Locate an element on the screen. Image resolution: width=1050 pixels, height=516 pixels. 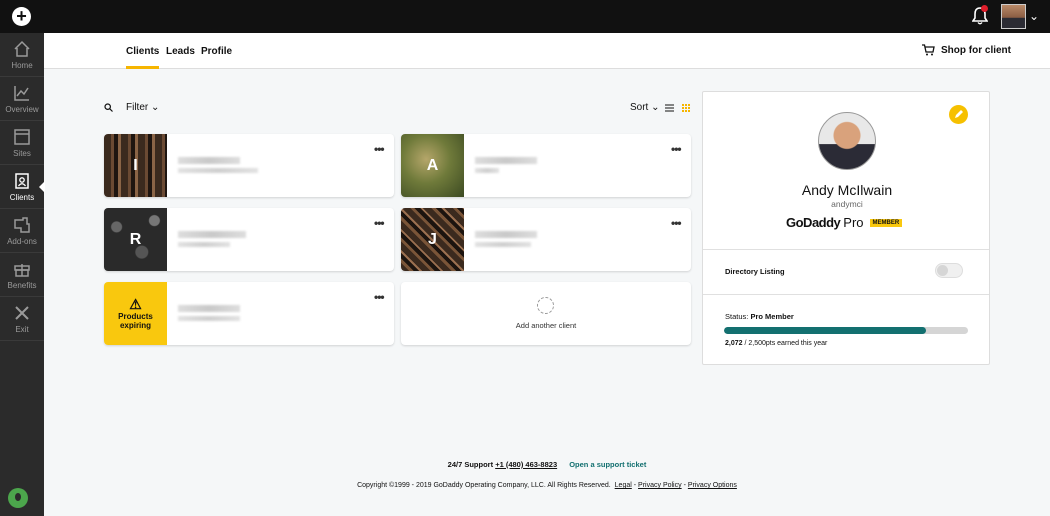
support-phone-link: +1 (480) 463-8823 is located at coordinates (526, 464).